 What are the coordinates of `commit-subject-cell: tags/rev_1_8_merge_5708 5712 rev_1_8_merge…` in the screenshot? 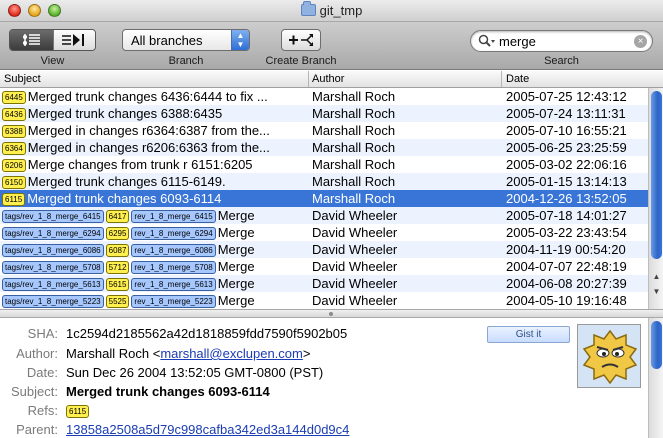 It's located at (155, 266).